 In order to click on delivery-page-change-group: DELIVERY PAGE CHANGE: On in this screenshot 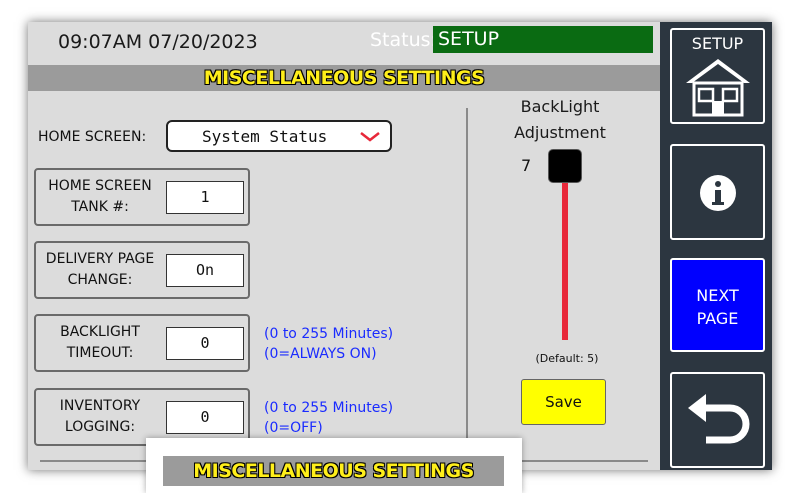, I will do `click(142, 270)`.